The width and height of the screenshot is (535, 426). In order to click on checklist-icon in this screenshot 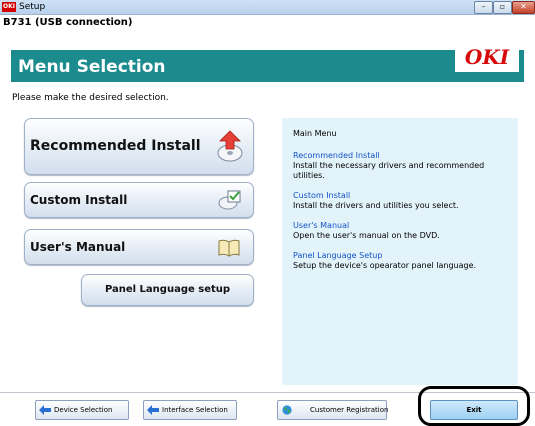, I will do `click(229, 200)`.